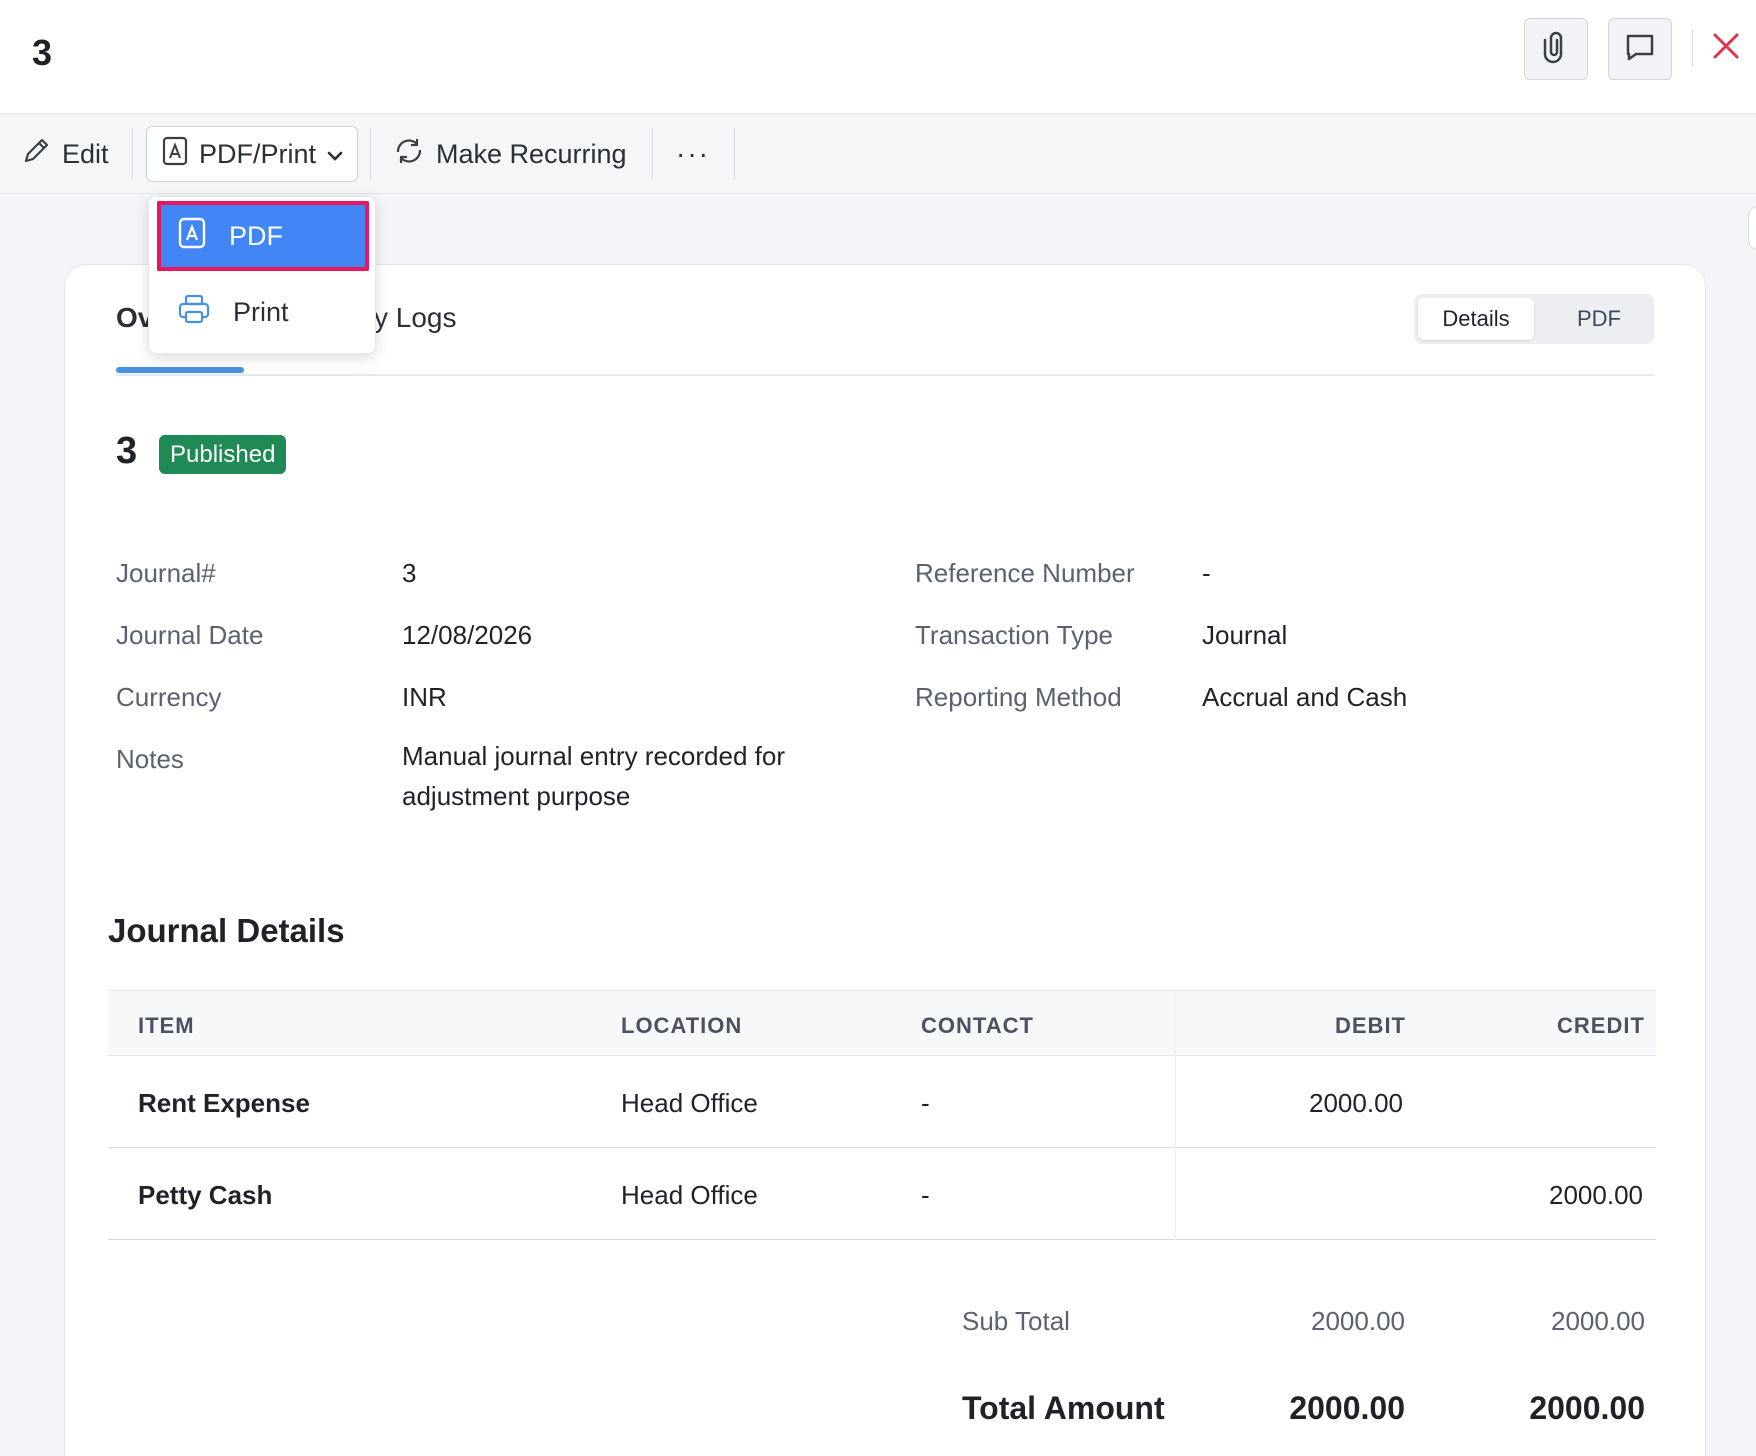 The image size is (1756, 1456). What do you see at coordinates (1206, 573) in the screenshot?
I see `reference-number-value: -` at bounding box center [1206, 573].